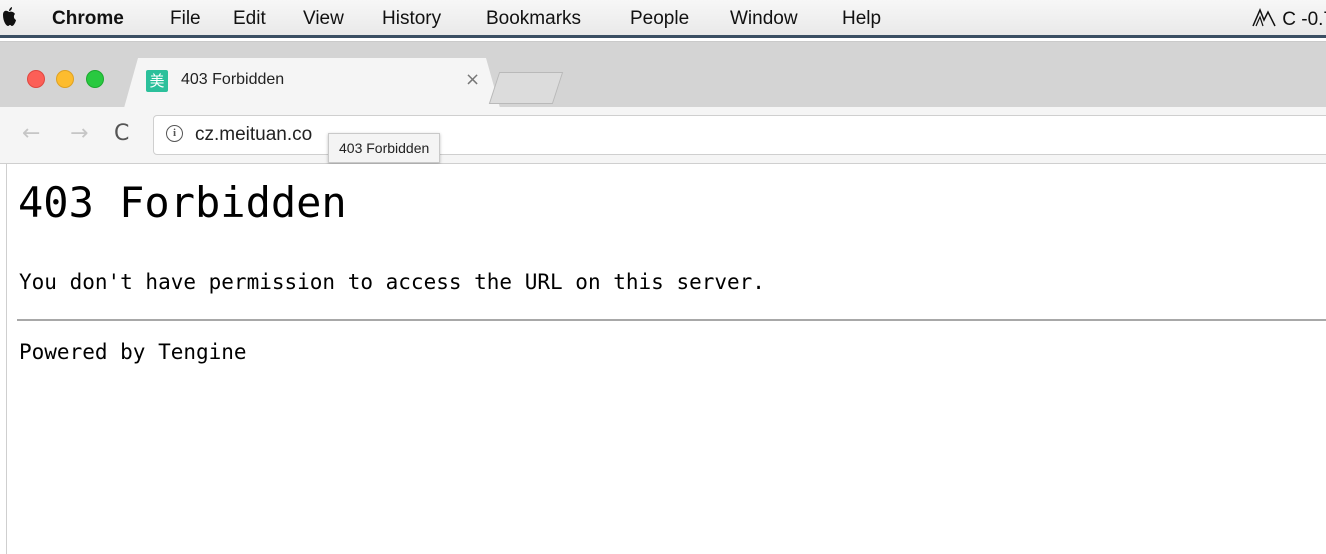 This screenshot has height=554, width=1326. Describe the element at coordinates (411, 19) in the screenshot. I see `menu-history: History` at that location.